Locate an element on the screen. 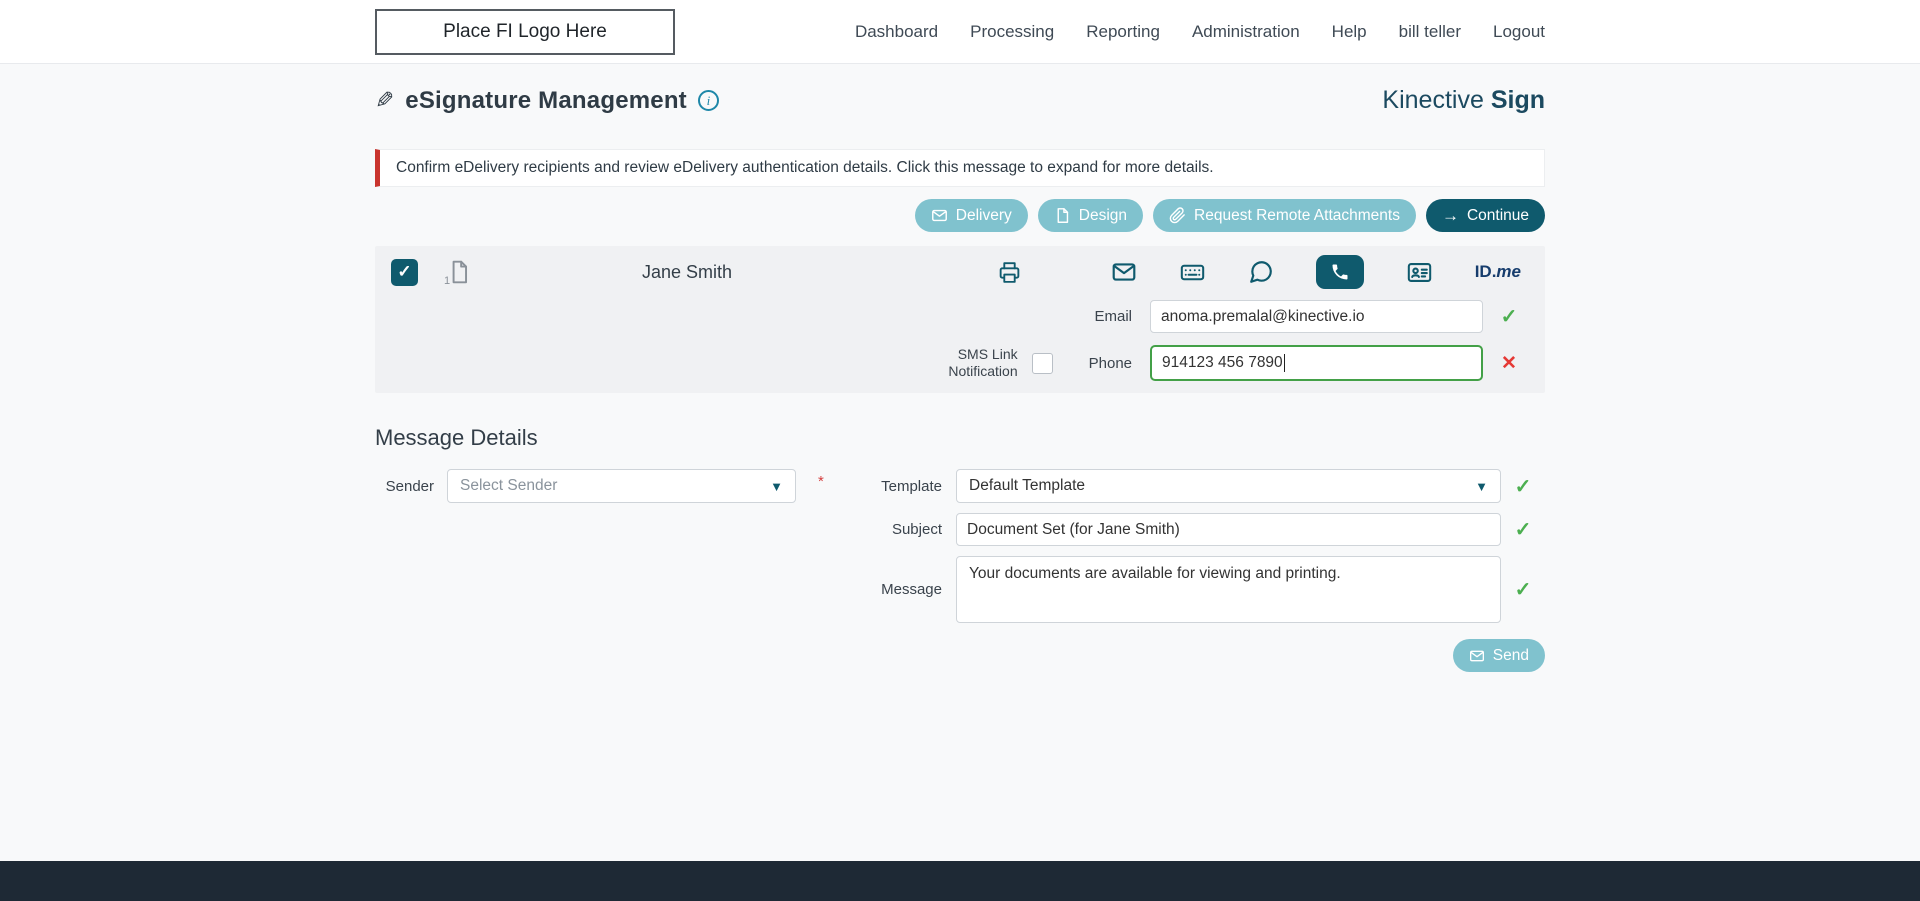 The width and height of the screenshot is (1920, 901). delivery-button: Delivery is located at coordinates (971, 215).